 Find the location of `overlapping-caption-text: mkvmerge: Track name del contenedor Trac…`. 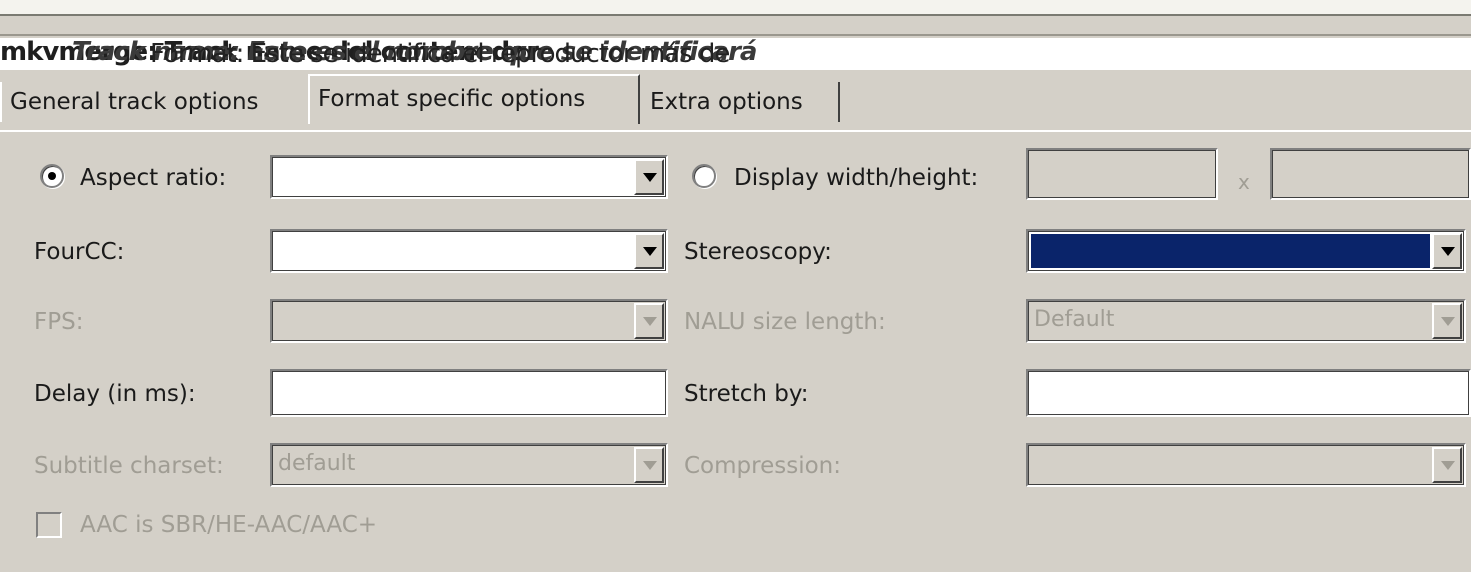

overlapping-caption-text: mkvmerge: Track name del contenedor Trac… is located at coordinates (735, 54).